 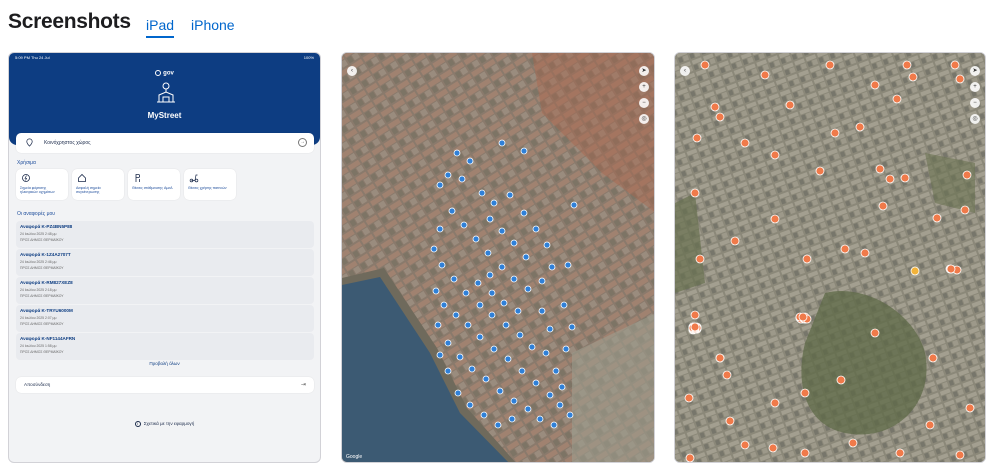 I want to click on quick-action-safe-zones: Ασφαλή σημεία συγκέντρωσης, so click(x=98, y=184).